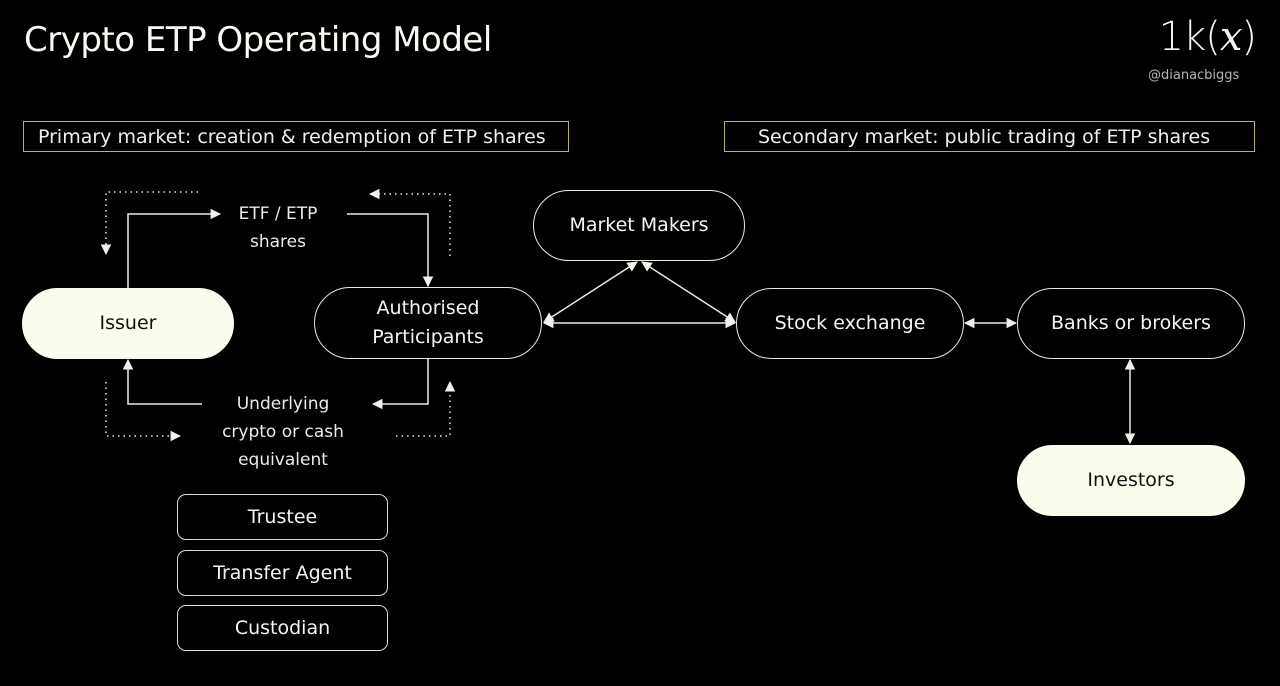  I want to click on issuer-crypto-dotted-arrow, so click(143, 412).